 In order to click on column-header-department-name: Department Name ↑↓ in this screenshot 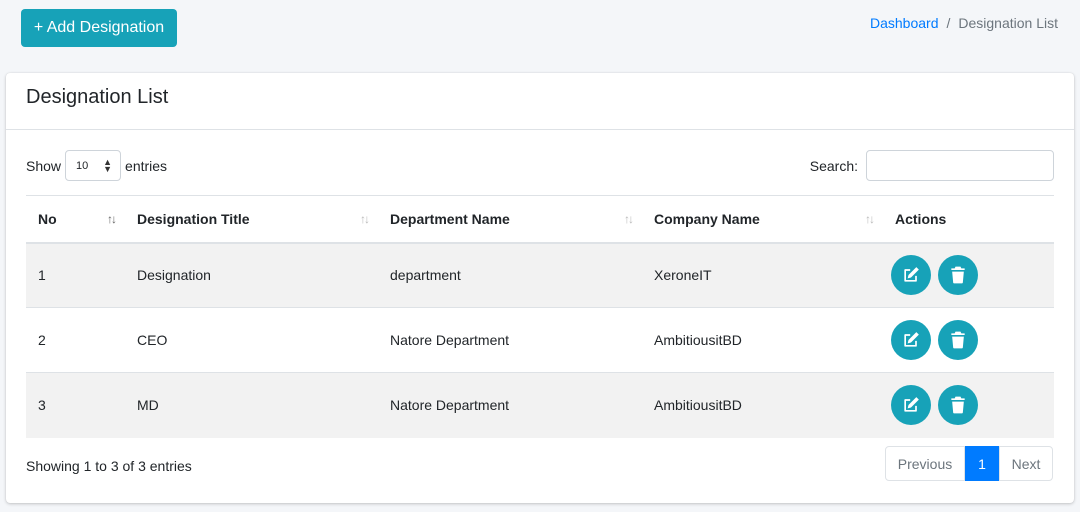, I will do `click(510, 219)`.